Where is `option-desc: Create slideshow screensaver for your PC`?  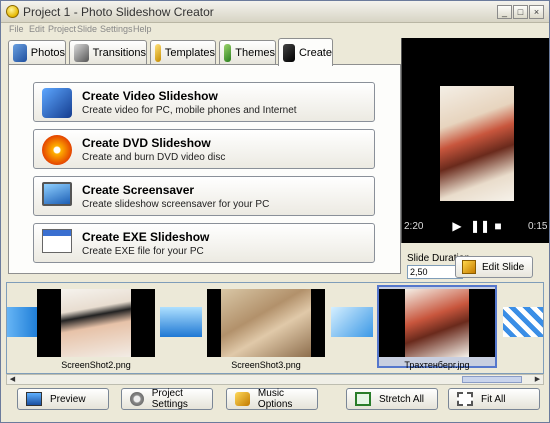 option-desc: Create slideshow screensaver for your PC is located at coordinates (176, 204).